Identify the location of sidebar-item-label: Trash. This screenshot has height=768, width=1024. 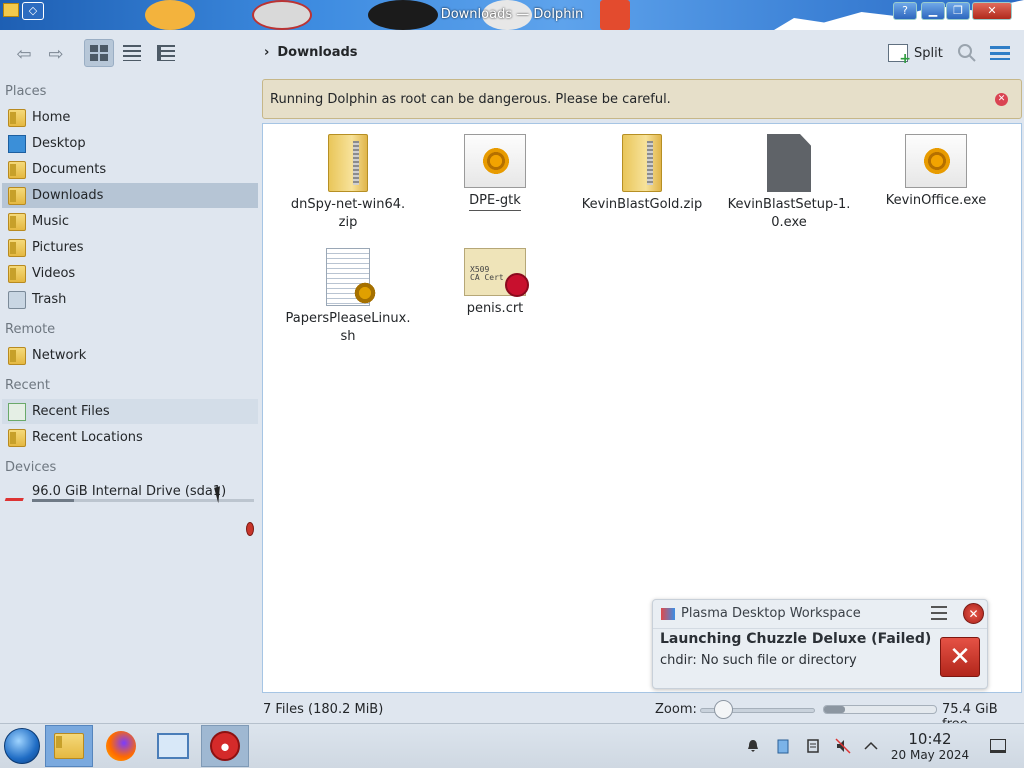
(49, 299).